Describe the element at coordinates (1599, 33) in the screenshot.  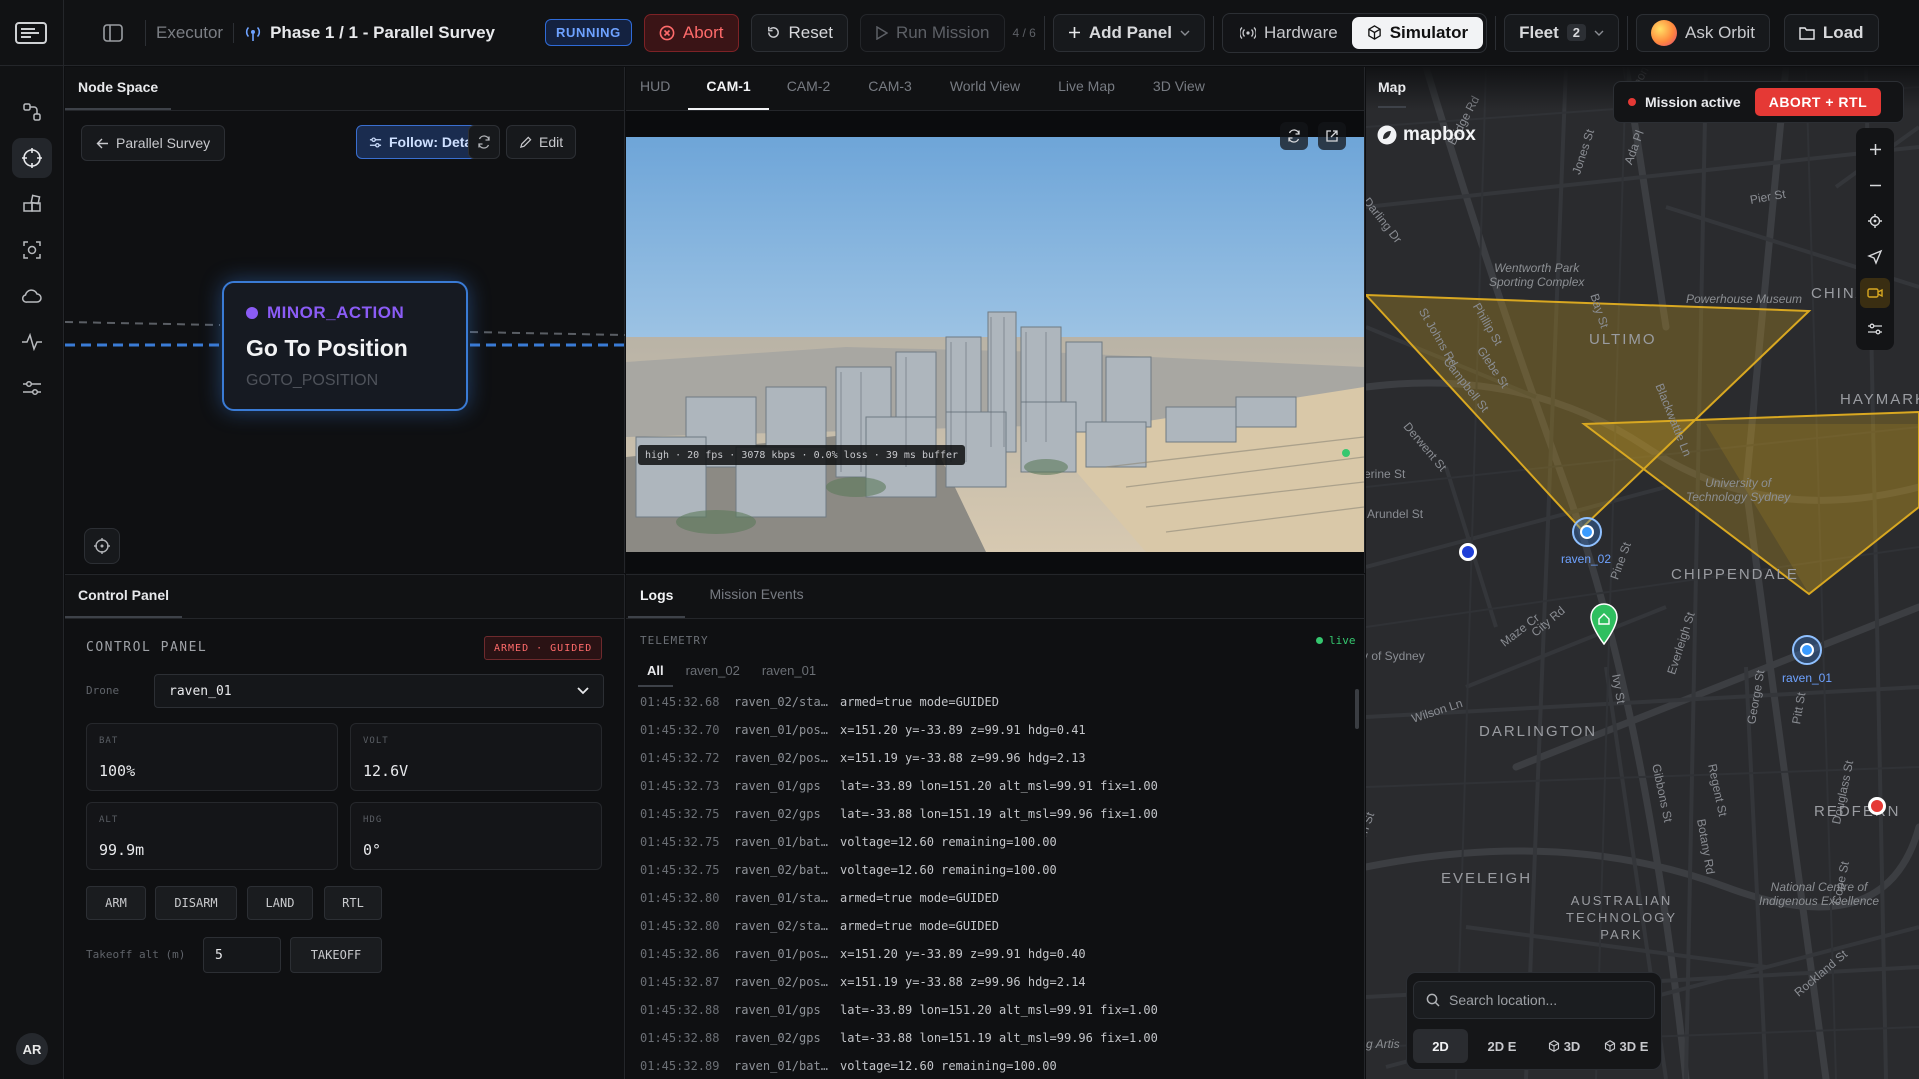
I see `chevron-down-icon` at that location.